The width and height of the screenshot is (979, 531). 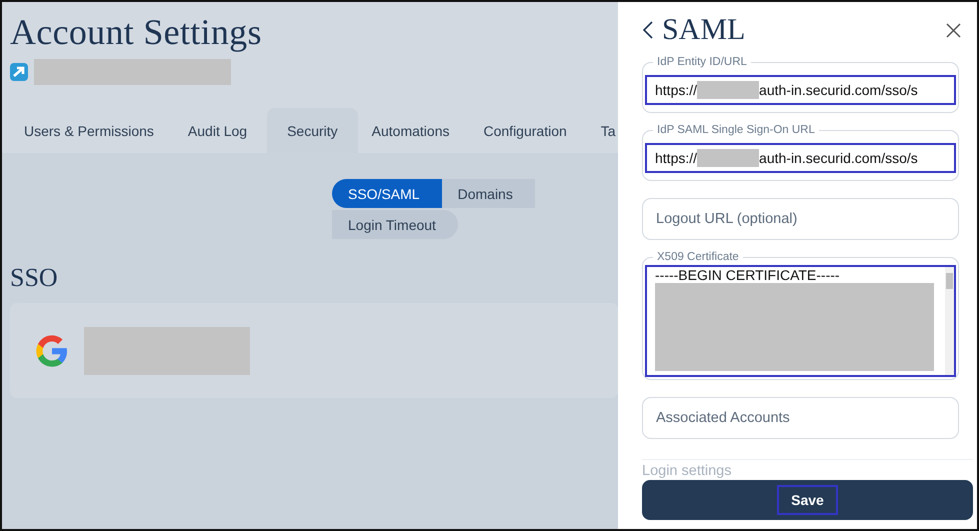 What do you see at coordinates (92, 130) in the screenshot?
I see `tab: Users & Permissions` at bounding box center [92, 130].